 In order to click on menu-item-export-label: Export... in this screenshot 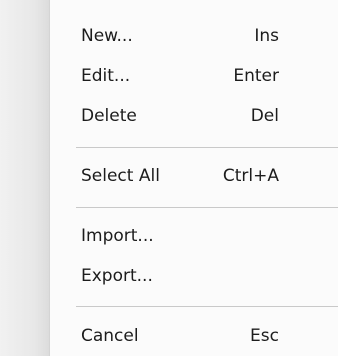, I will do `click(117, 276)`.